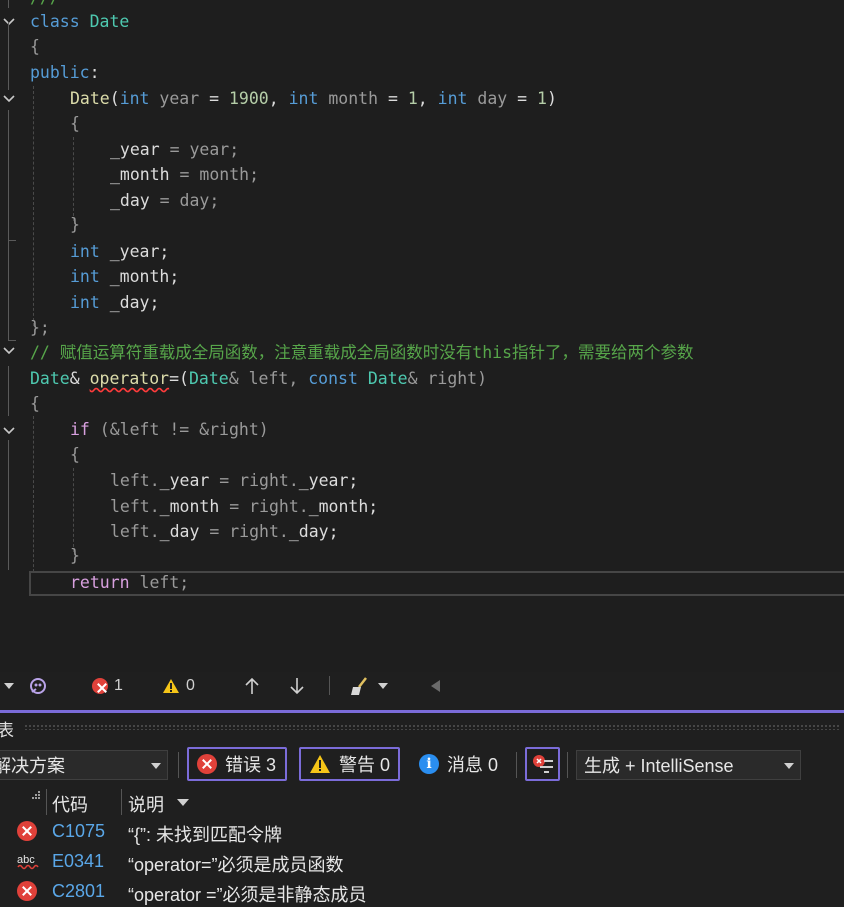 The height and width of the screenshot is (907, 844). Describe the element at coordinates (422, 862) in the screenshot. I see `error-row: abc E0341 “operator=”必须是成员函数` at that location.